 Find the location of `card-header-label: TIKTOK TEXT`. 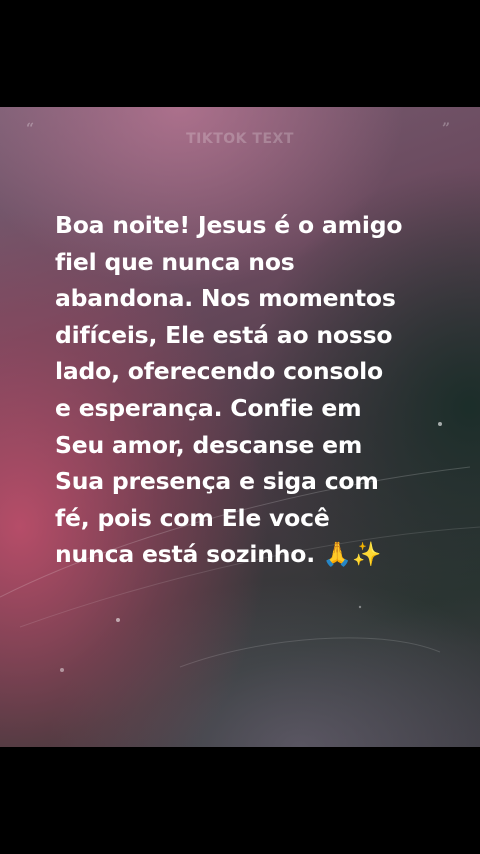

card-header-label: TIKTOK TEXT is located at coordinates (240, 139).